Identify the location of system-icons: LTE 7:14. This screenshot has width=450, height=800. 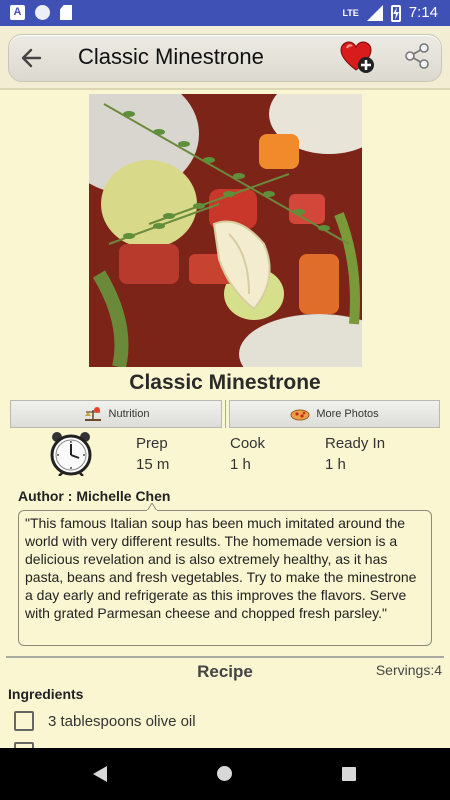
(390, 13).